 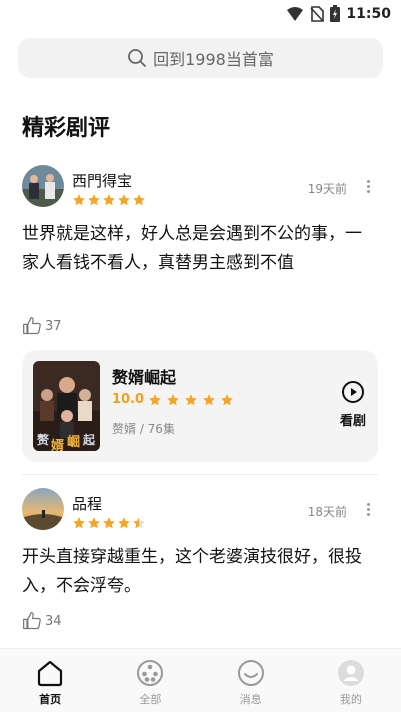 What do you see at coordinates (89, 440) in the screenshot?
I see `poster-title-char: 起` at bounding box center [89, 440].